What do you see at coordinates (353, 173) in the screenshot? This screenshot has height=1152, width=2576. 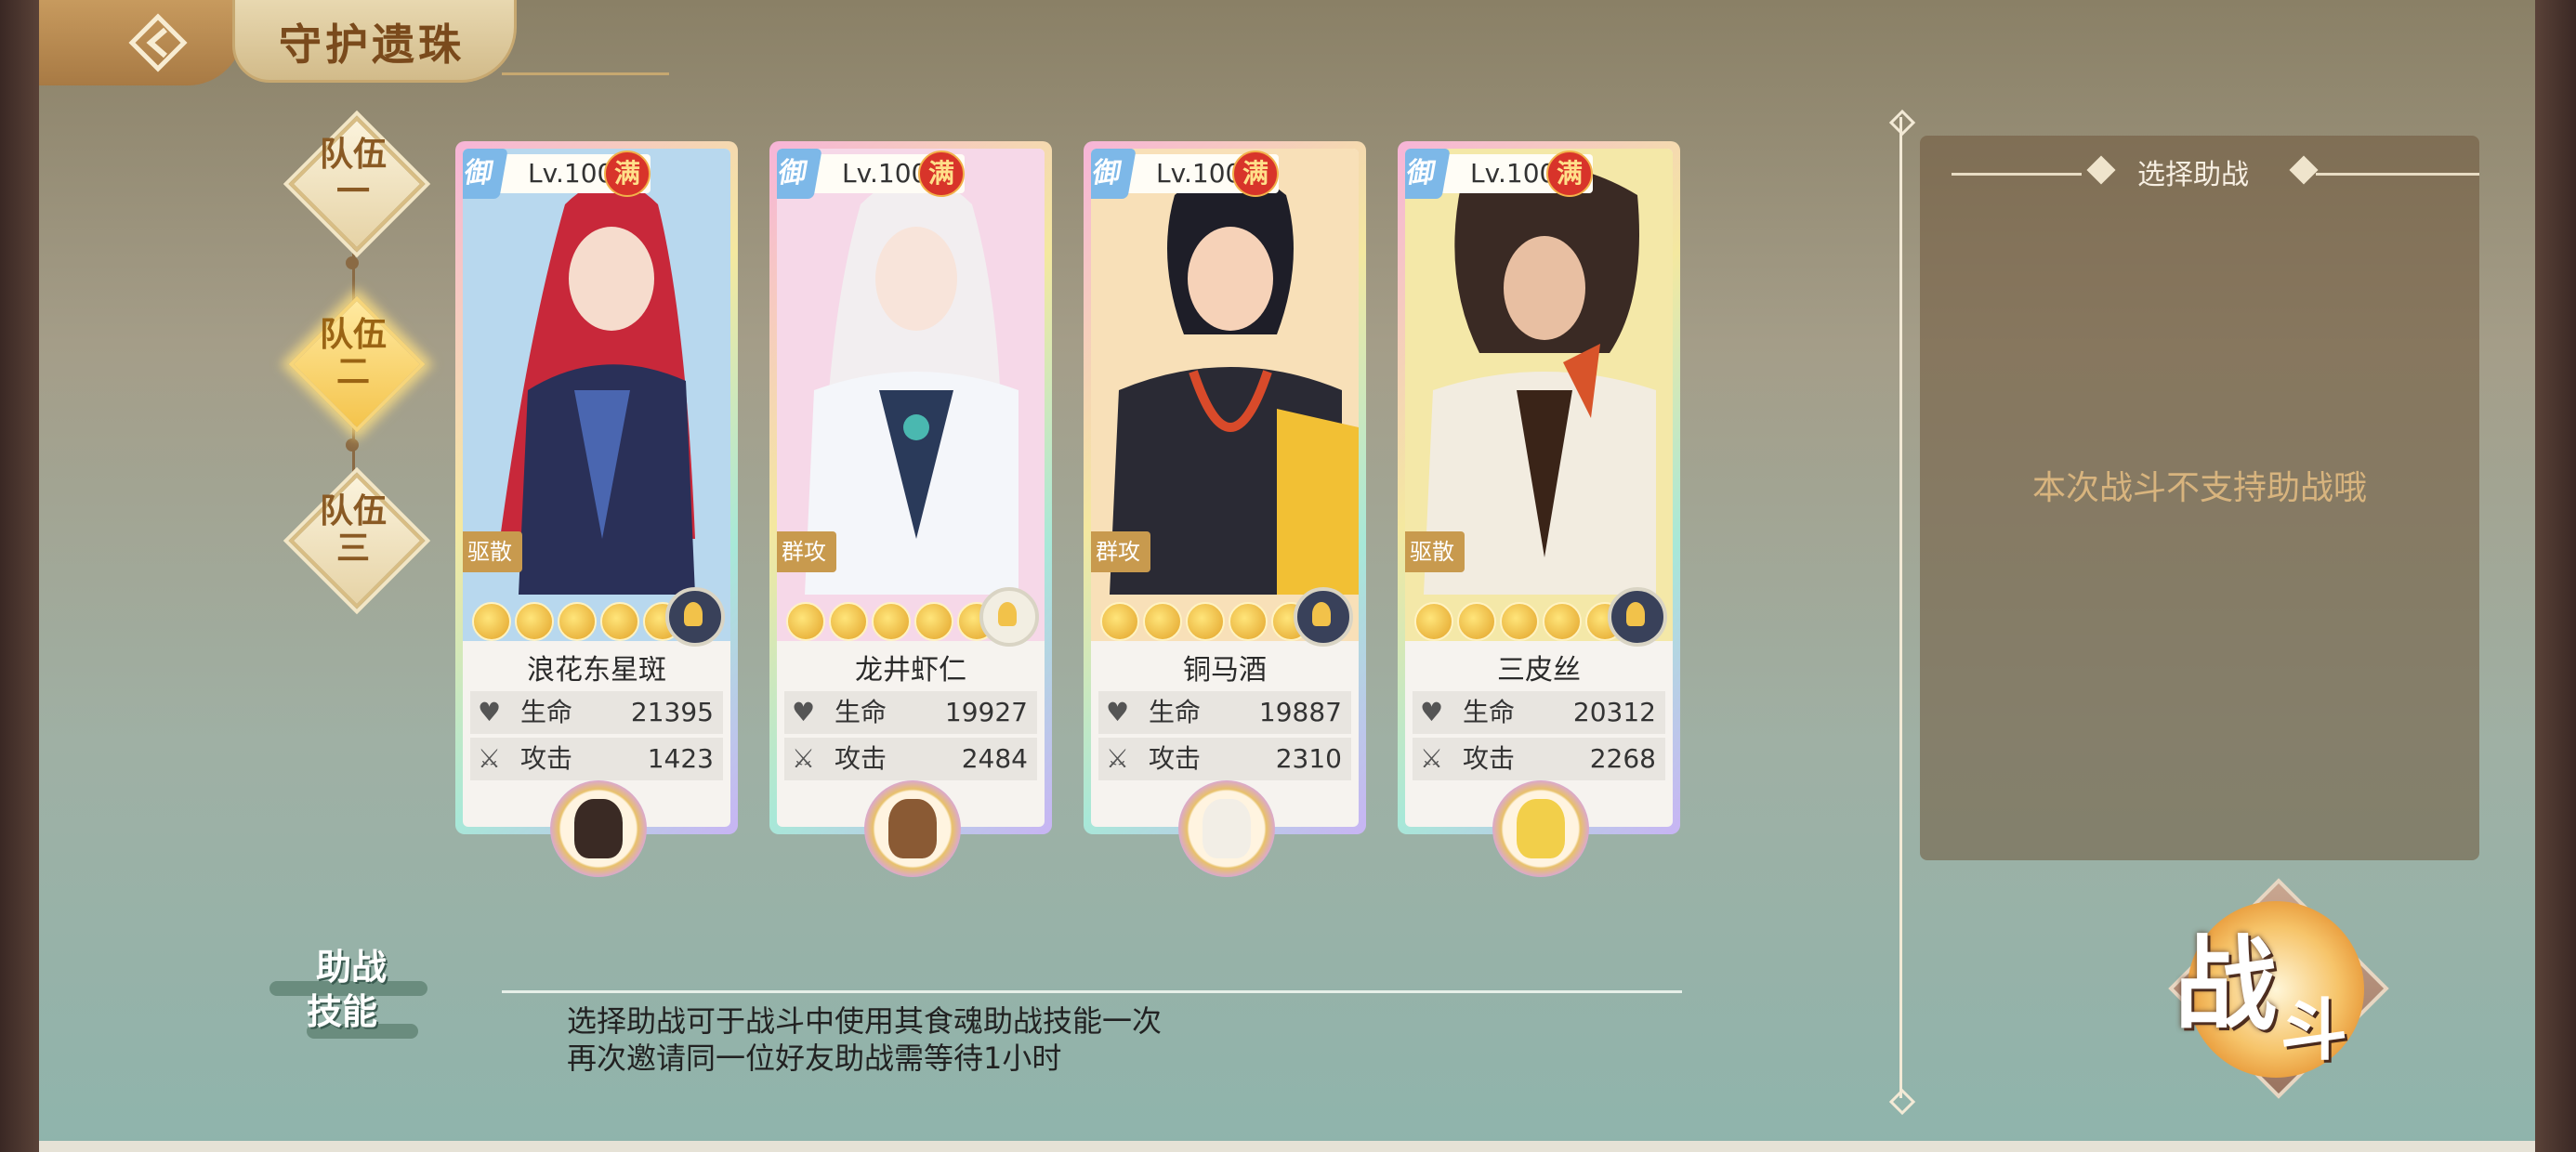 I see `team-tab-label: 队伍一` at bounding box center [353, 173].